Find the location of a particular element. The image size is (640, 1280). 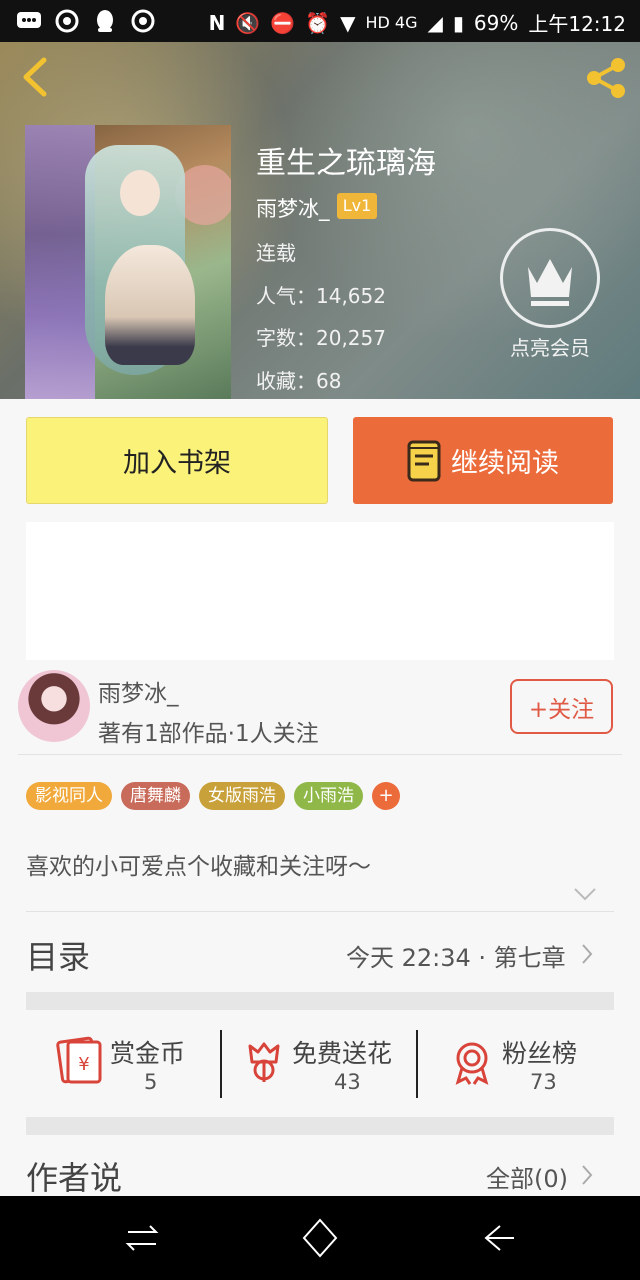

book-word-count: 字数：20,257 is located at coordinates (321, 338).